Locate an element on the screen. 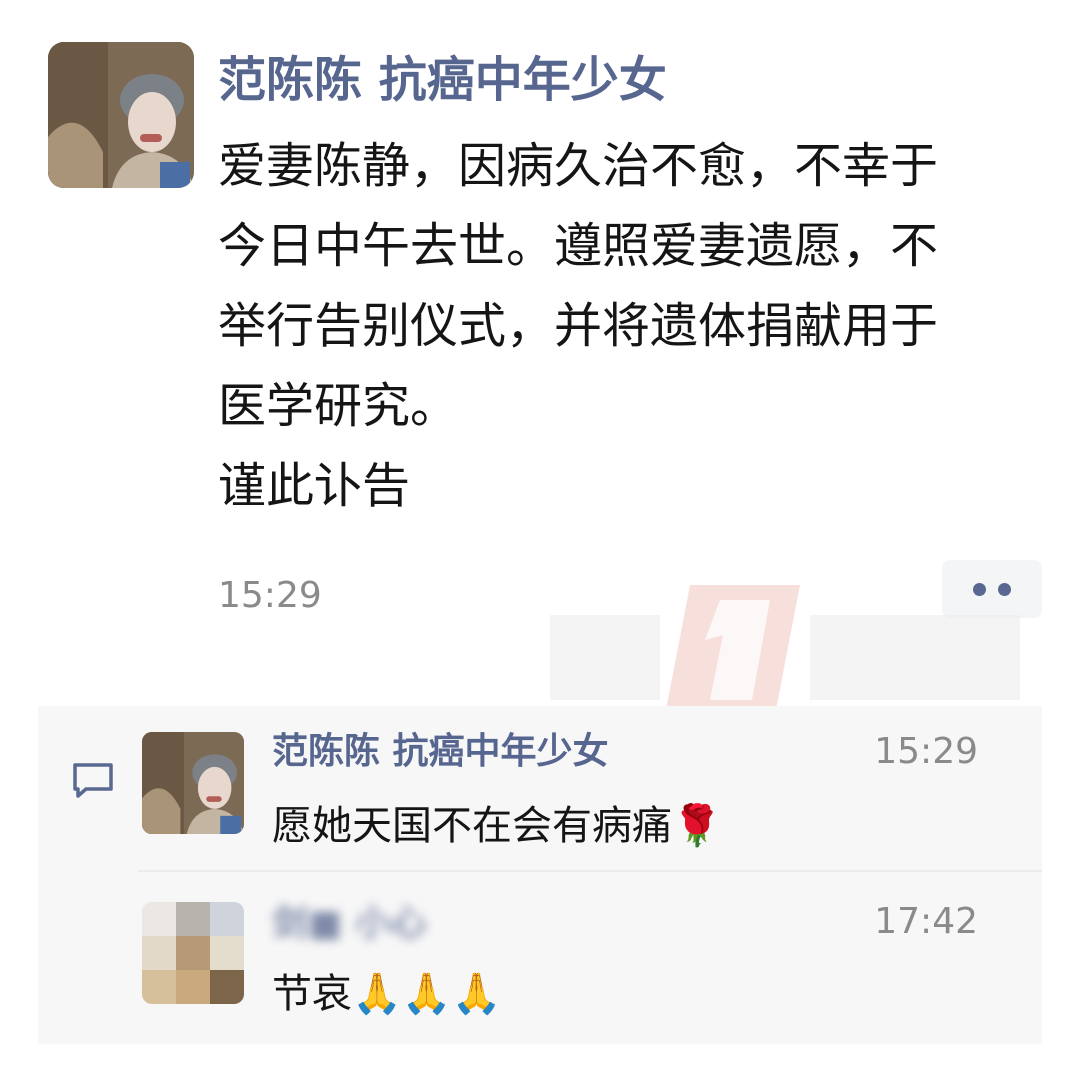 Image resolution: width=1080 pixels, height=1080 pixels. commenter-name: 范陈陈 抗癌中年少女 is located at coordinates (440, 752).